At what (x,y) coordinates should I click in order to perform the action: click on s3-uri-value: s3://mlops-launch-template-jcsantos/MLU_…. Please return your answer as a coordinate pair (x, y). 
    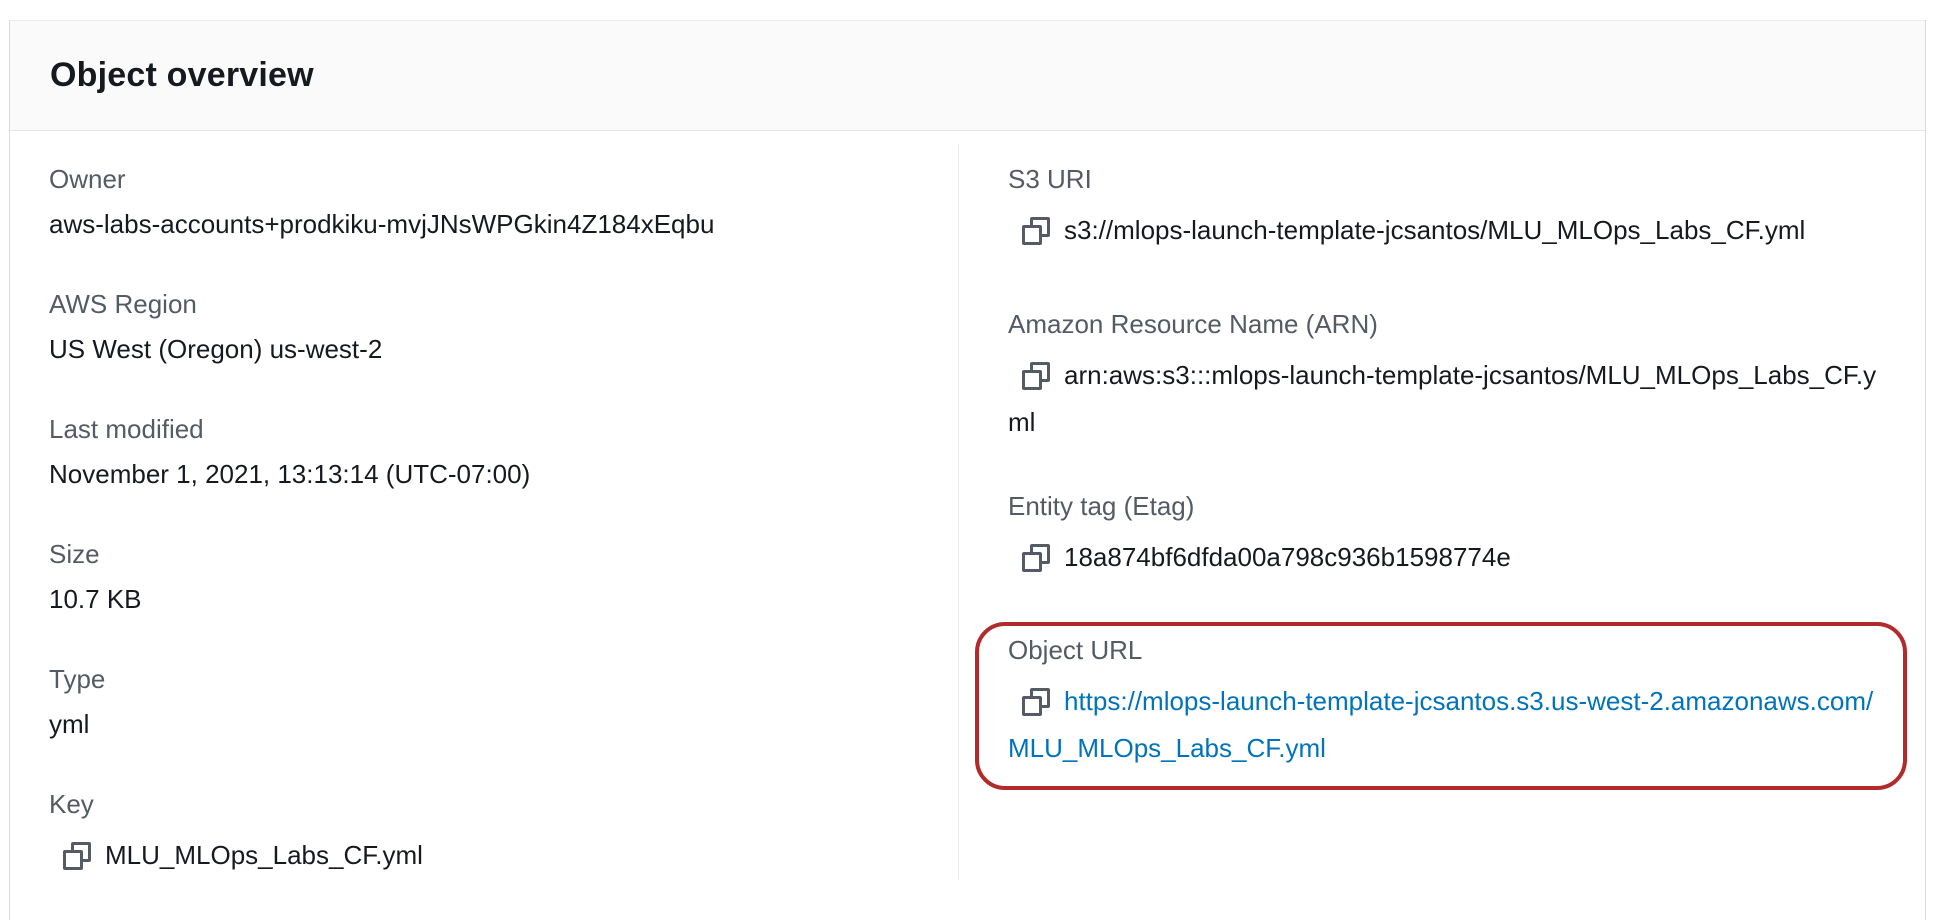
    Looking at the image, I should click on (1435, 230).